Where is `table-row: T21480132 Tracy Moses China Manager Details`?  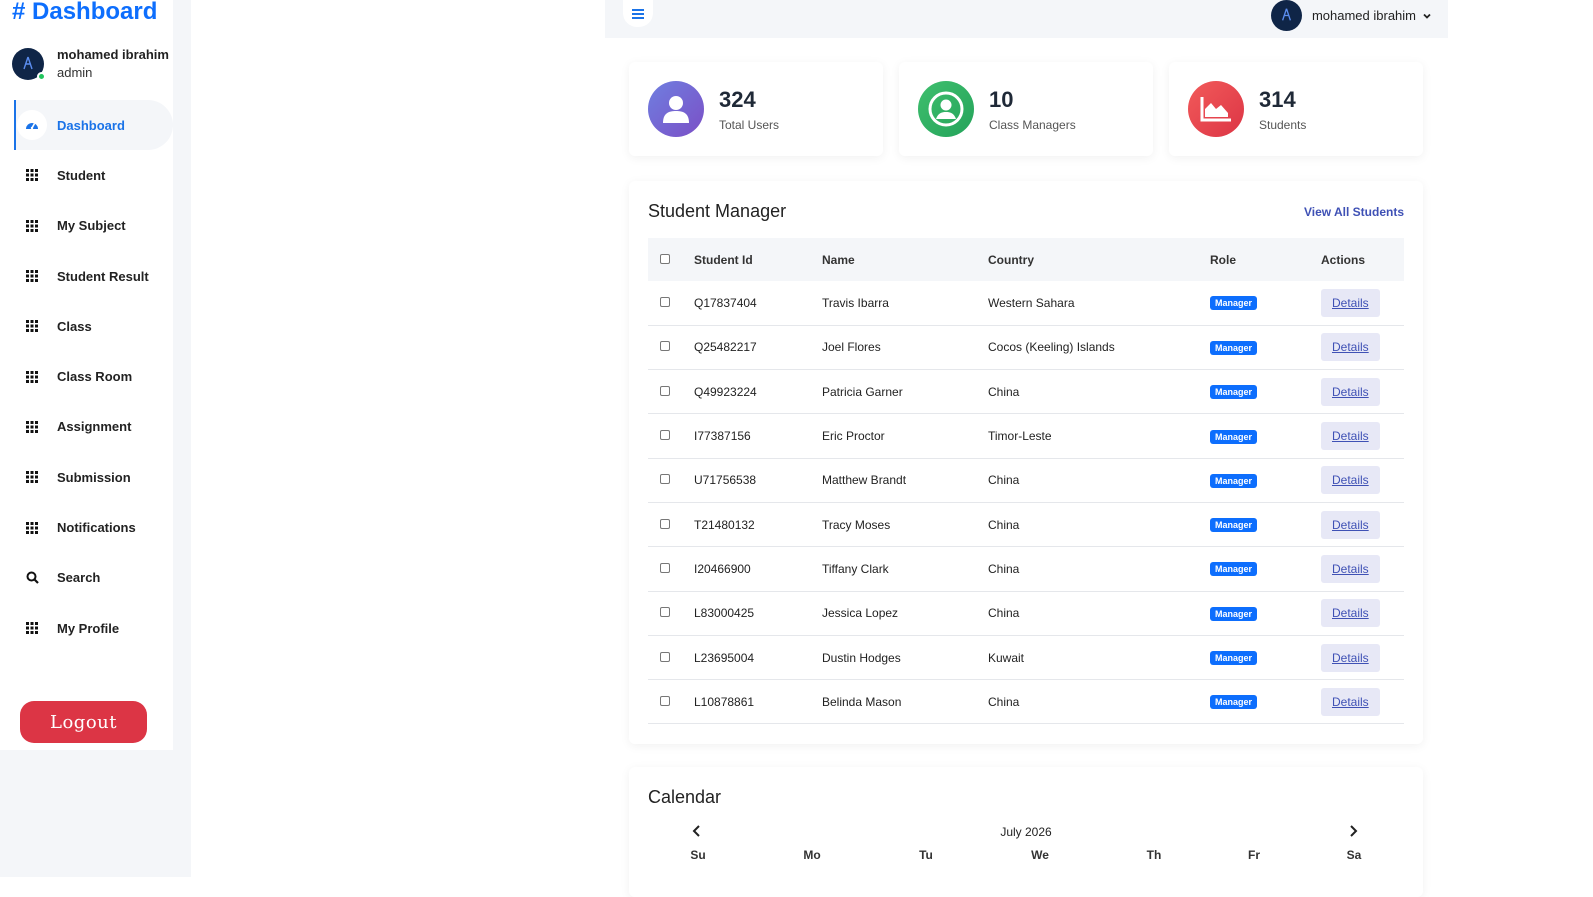 table-row: T21480132 Tracy Moses China Manager Details is located at coordinates (1026, 524).